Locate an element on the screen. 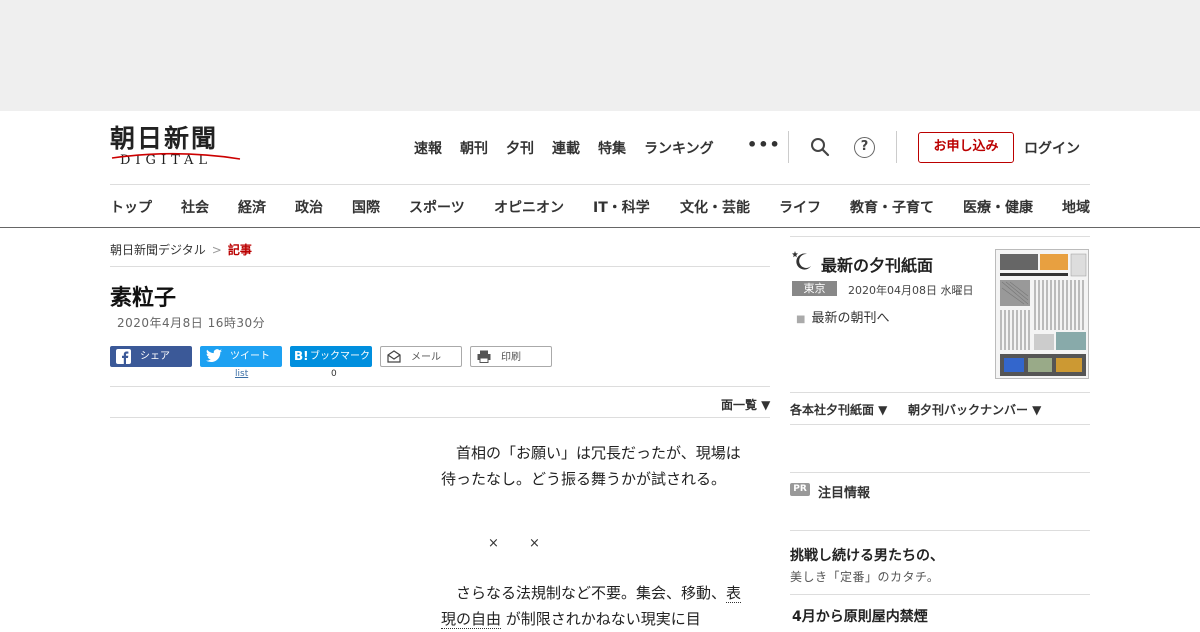 The height and width of the screenshot is (632, 1200). mail-icon is located at coordinates (394, 356).